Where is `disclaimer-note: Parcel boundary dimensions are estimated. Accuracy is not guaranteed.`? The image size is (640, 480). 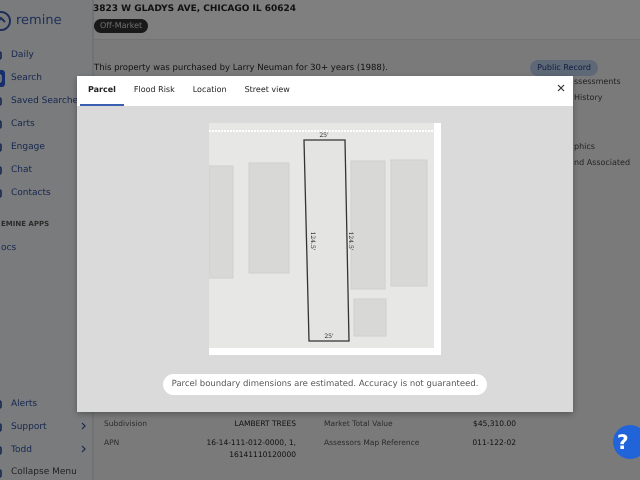 disclaimer-note: Parcel boundary dimensions are estimated. Accuracy is not guaranteed. is located at coordinates (325, 384).